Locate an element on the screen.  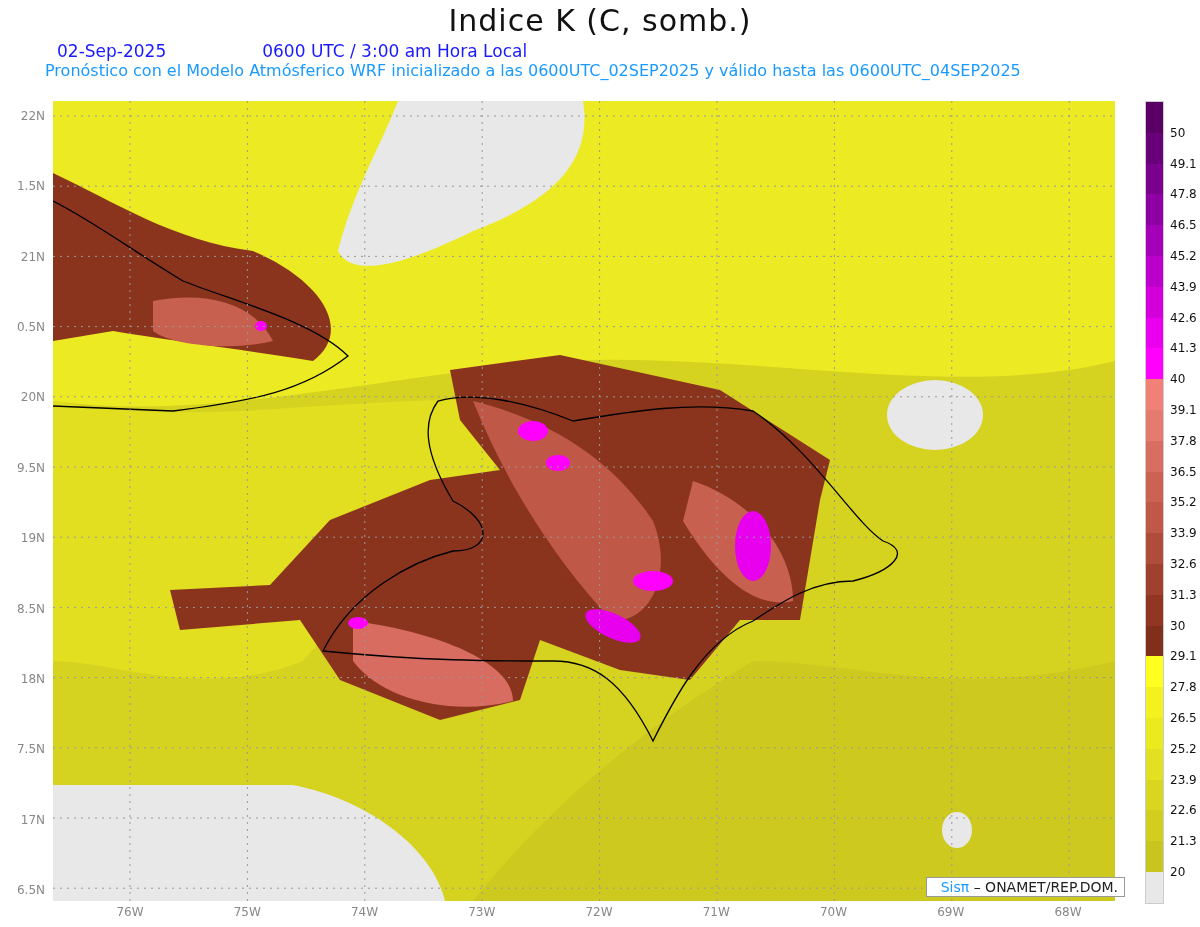
colorbar-label: 22.6 is located at coordinates (1183, 810).